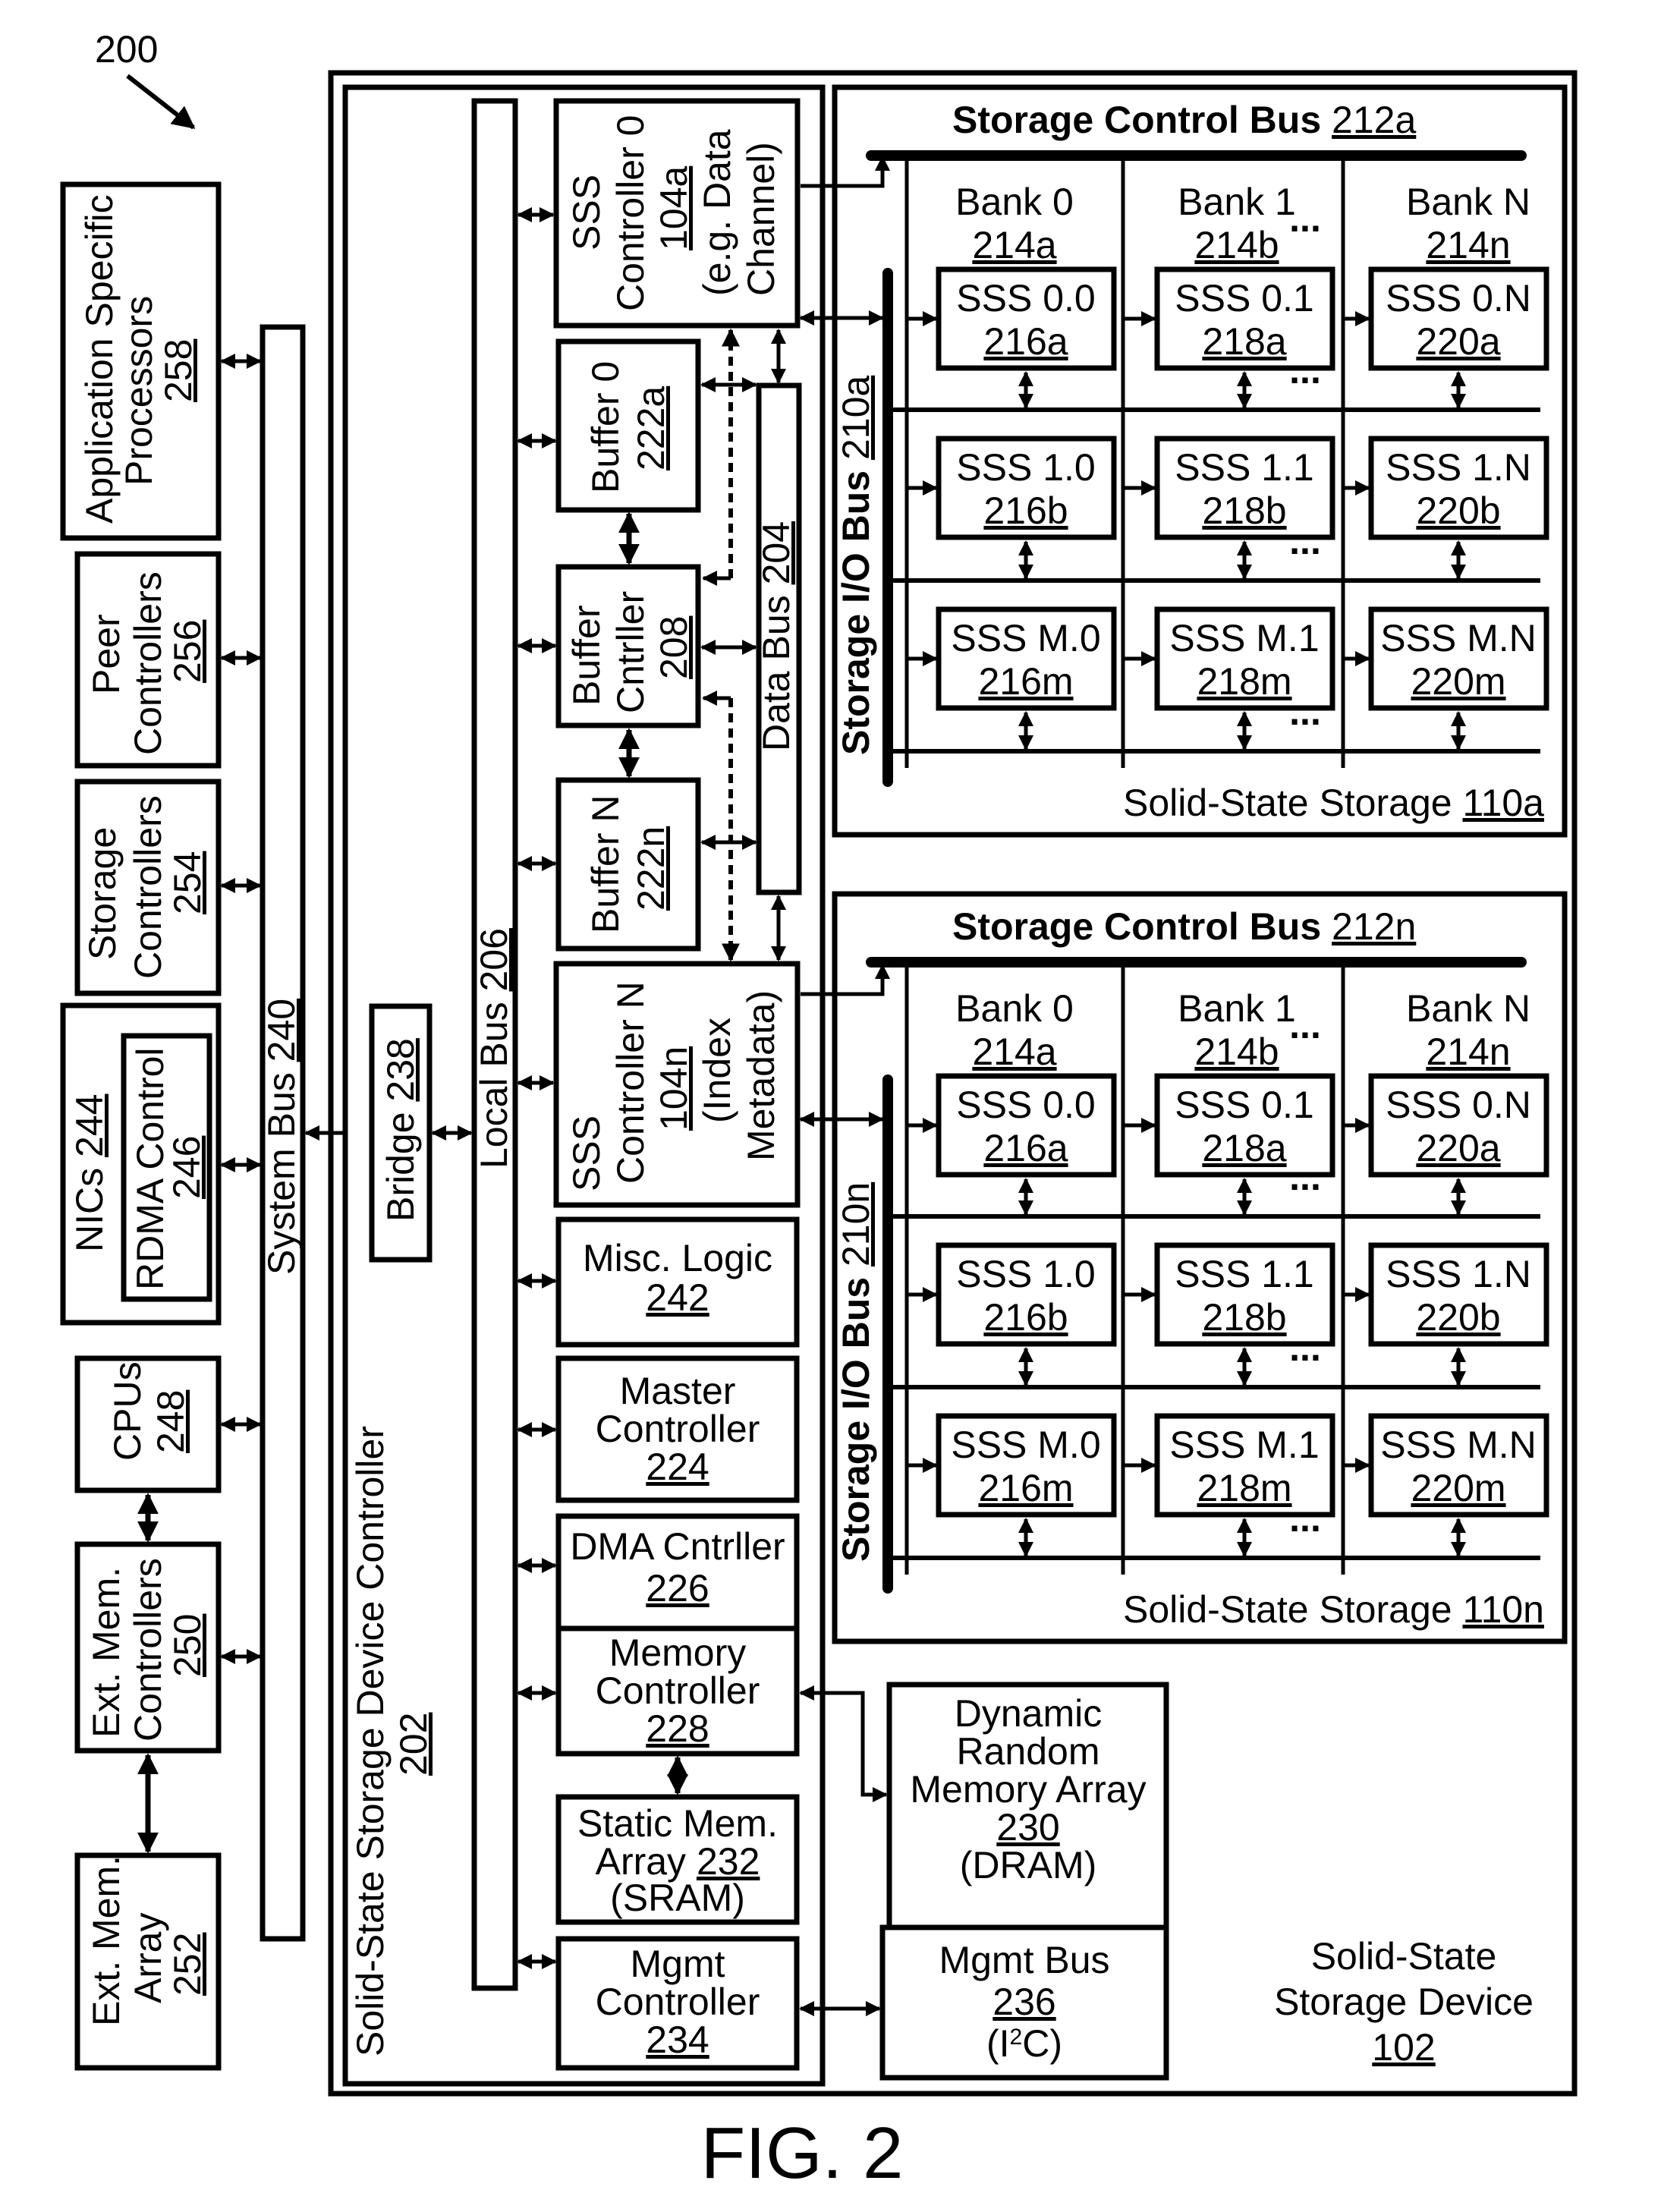 The height and width of the screenshot is (2212, 1661). I want to click on dram-line3: Memory Array, so click(1028, 1790).